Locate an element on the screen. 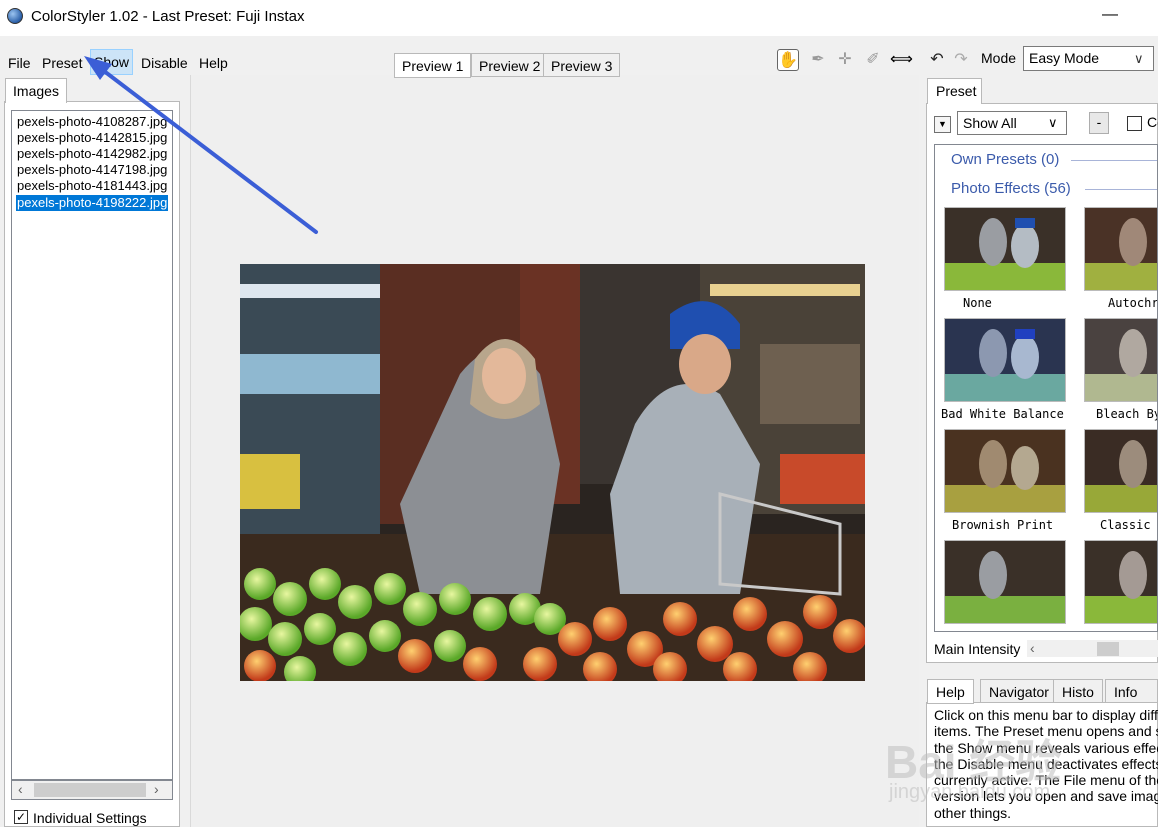 The image size is (1158, 827). file-list-item-selected: pexels-photo-4198222.jpg is located at coordinates (92, 203).